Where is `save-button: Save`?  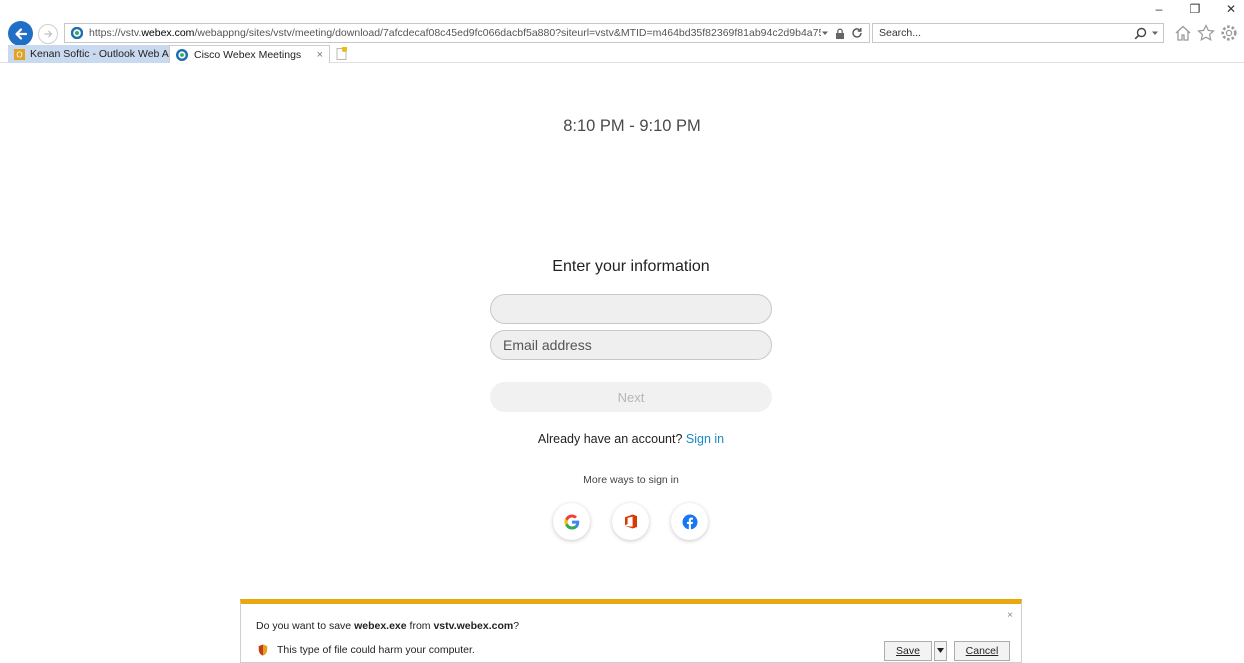
save-button: Save is located at coordinates (908, 651).